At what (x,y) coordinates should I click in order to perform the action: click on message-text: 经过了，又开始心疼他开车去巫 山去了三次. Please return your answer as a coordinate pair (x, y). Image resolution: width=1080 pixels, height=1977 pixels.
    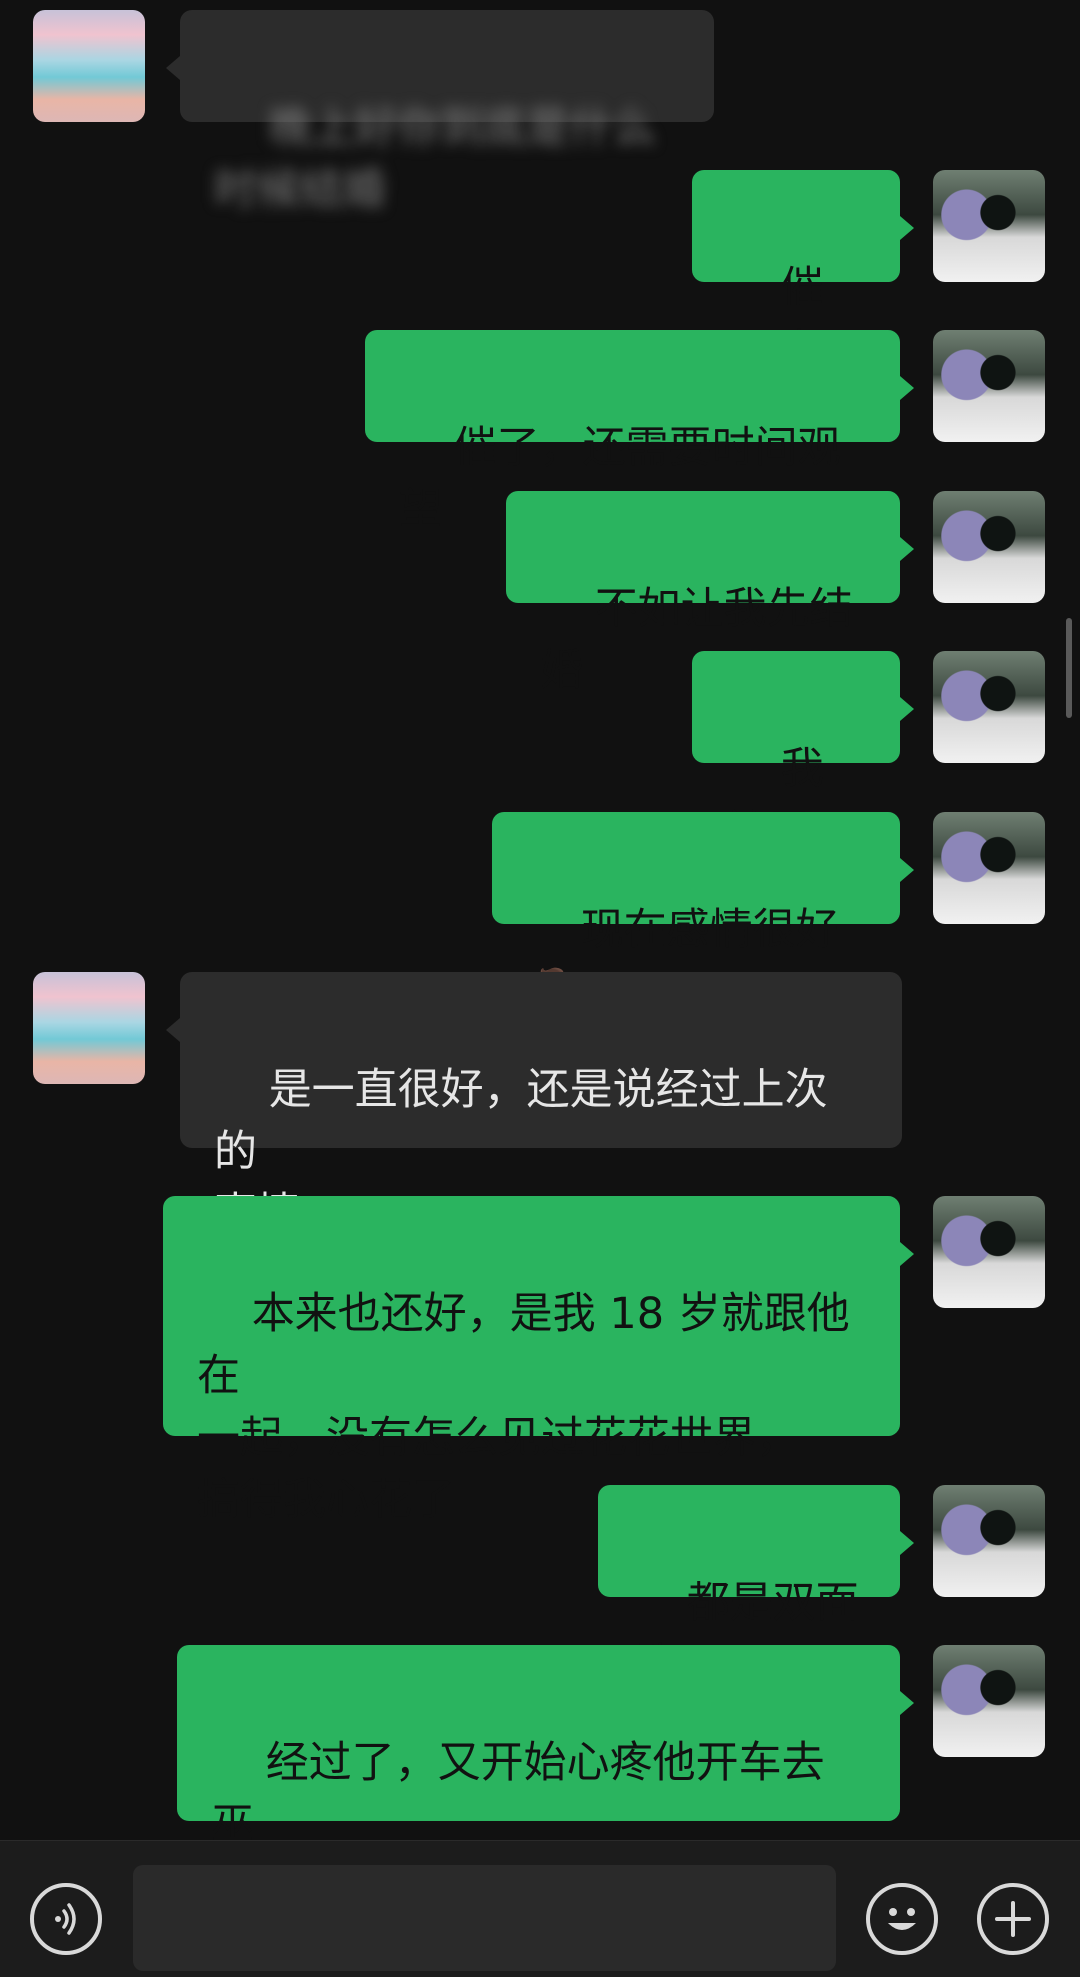
    Looking at the image, I should click on (518, 1789).